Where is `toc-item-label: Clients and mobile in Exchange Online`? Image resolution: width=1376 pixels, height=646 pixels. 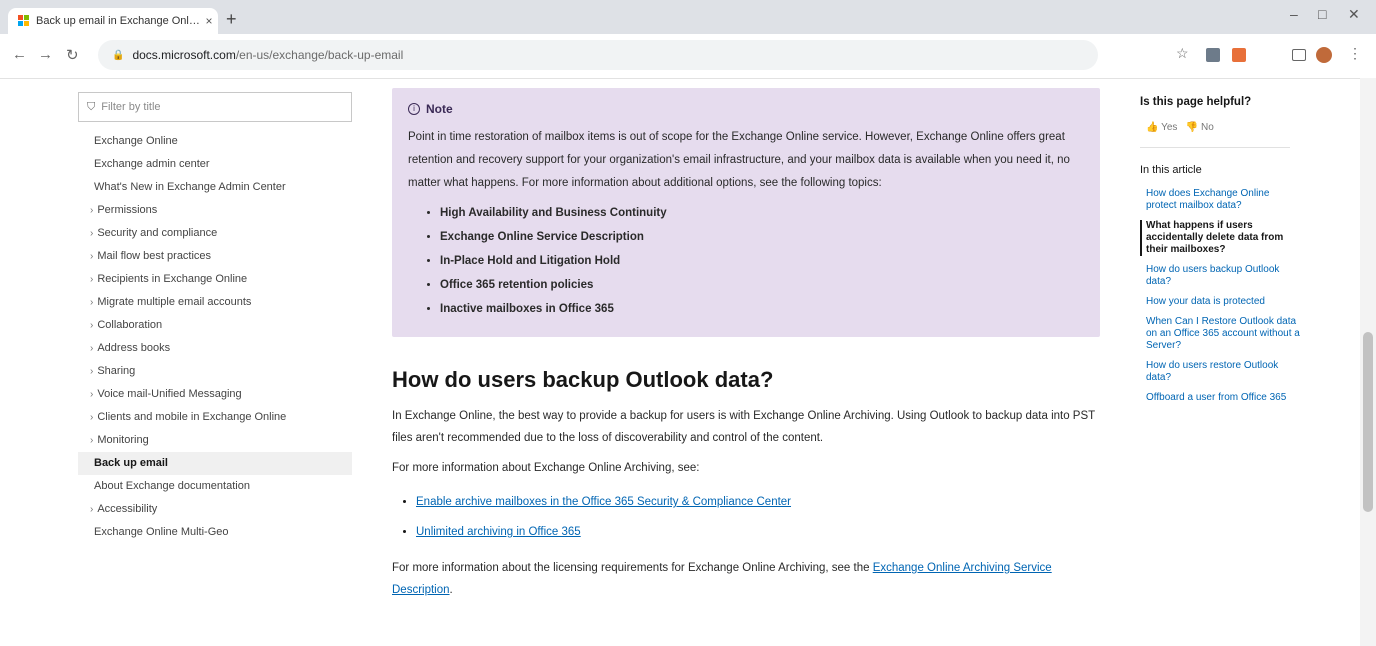 toc-item-label: Clients and mobile in Exchange Online is located at coordinates (192, 417).